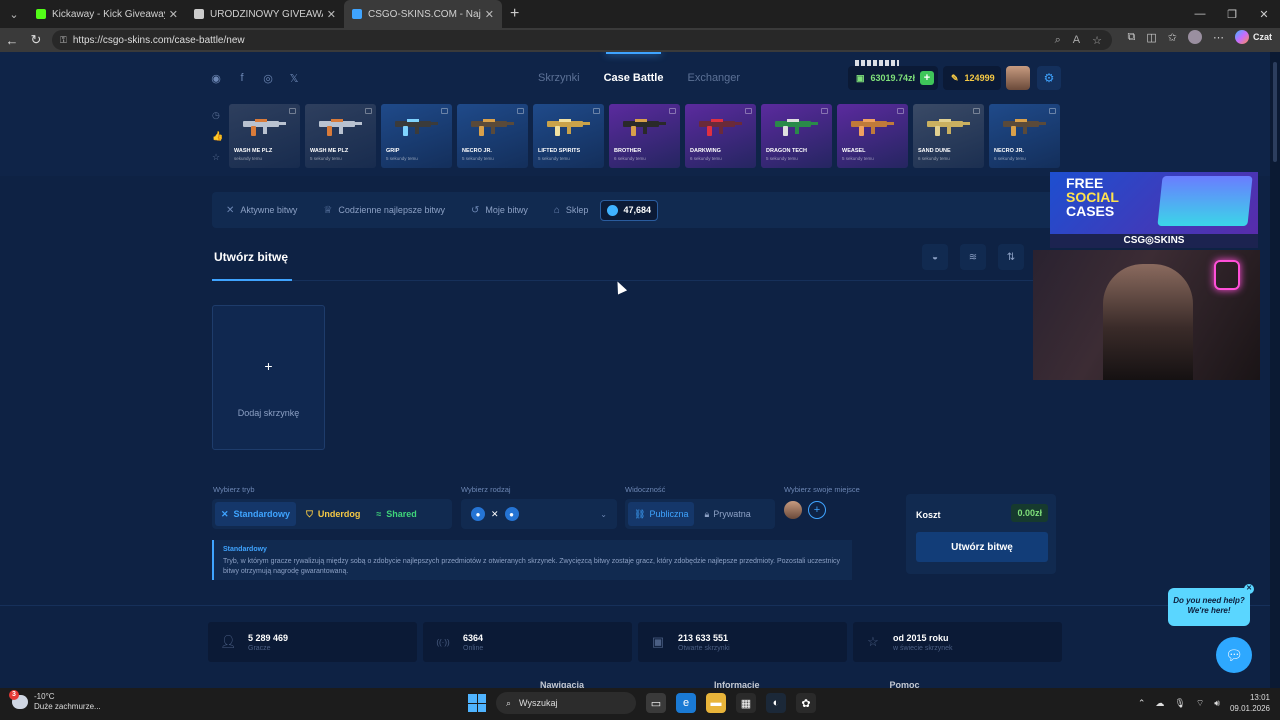 The image size is (1280, 720). Describe the element at coordinates (499, 210) in the screenshot. I see `tab-my-battles: ↺ Moje bitwy` at that location.